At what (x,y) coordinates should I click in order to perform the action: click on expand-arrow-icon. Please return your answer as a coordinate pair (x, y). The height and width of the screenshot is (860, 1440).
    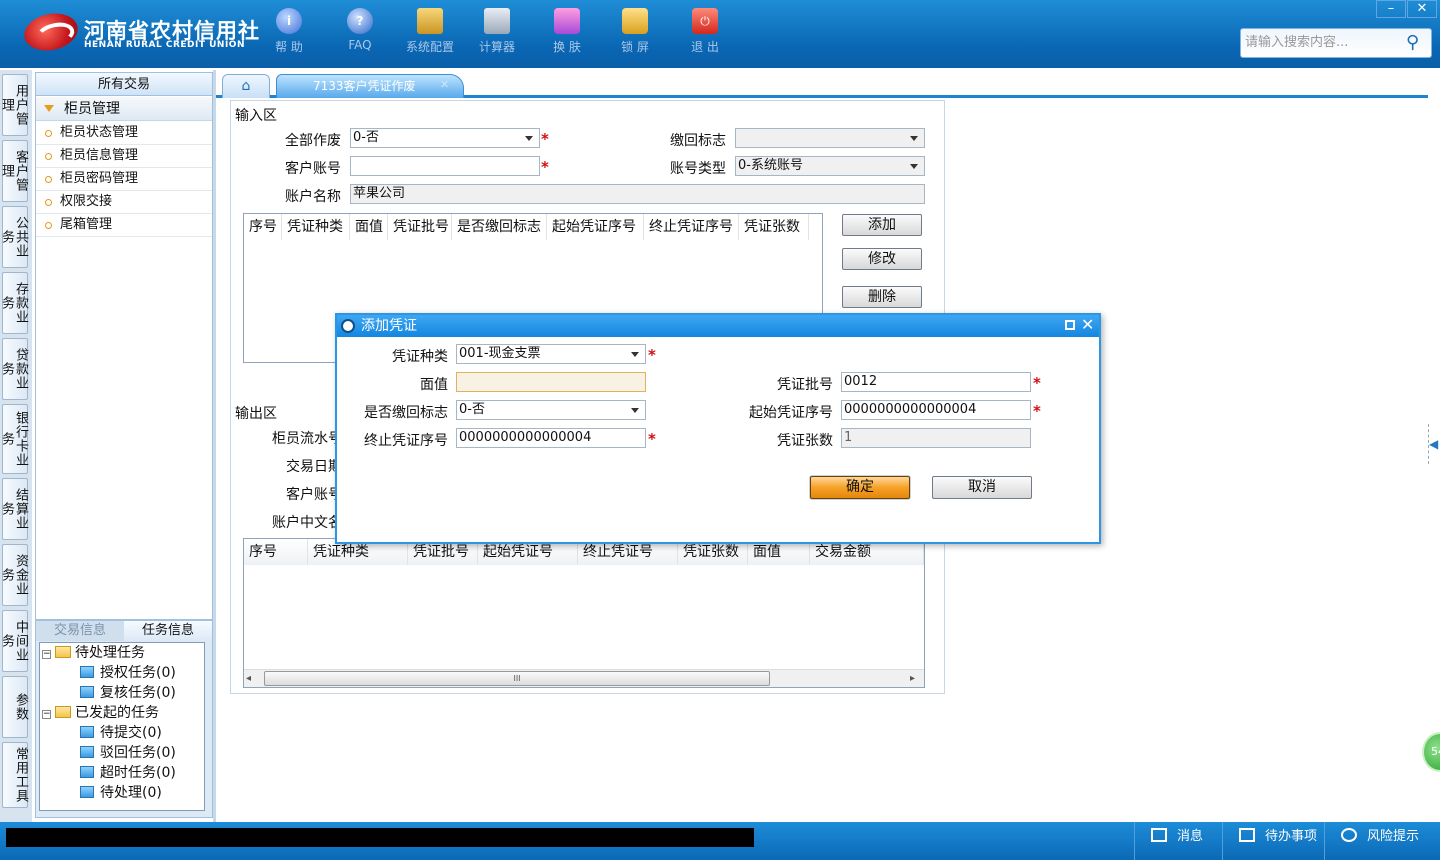
    Looking at the image, I should click on (49, 108).